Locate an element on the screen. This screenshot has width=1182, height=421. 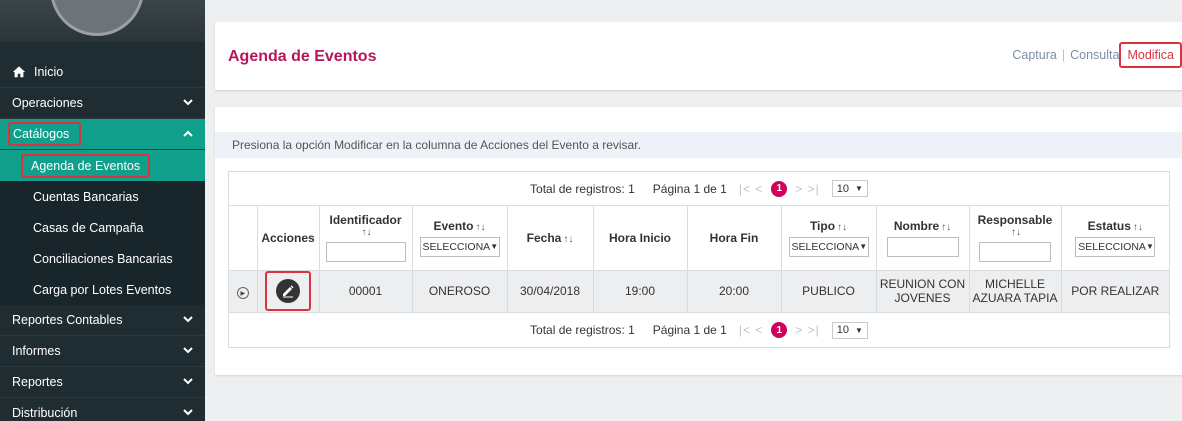
col-identificador-label: Identificador is located at coordinates (365, 220).